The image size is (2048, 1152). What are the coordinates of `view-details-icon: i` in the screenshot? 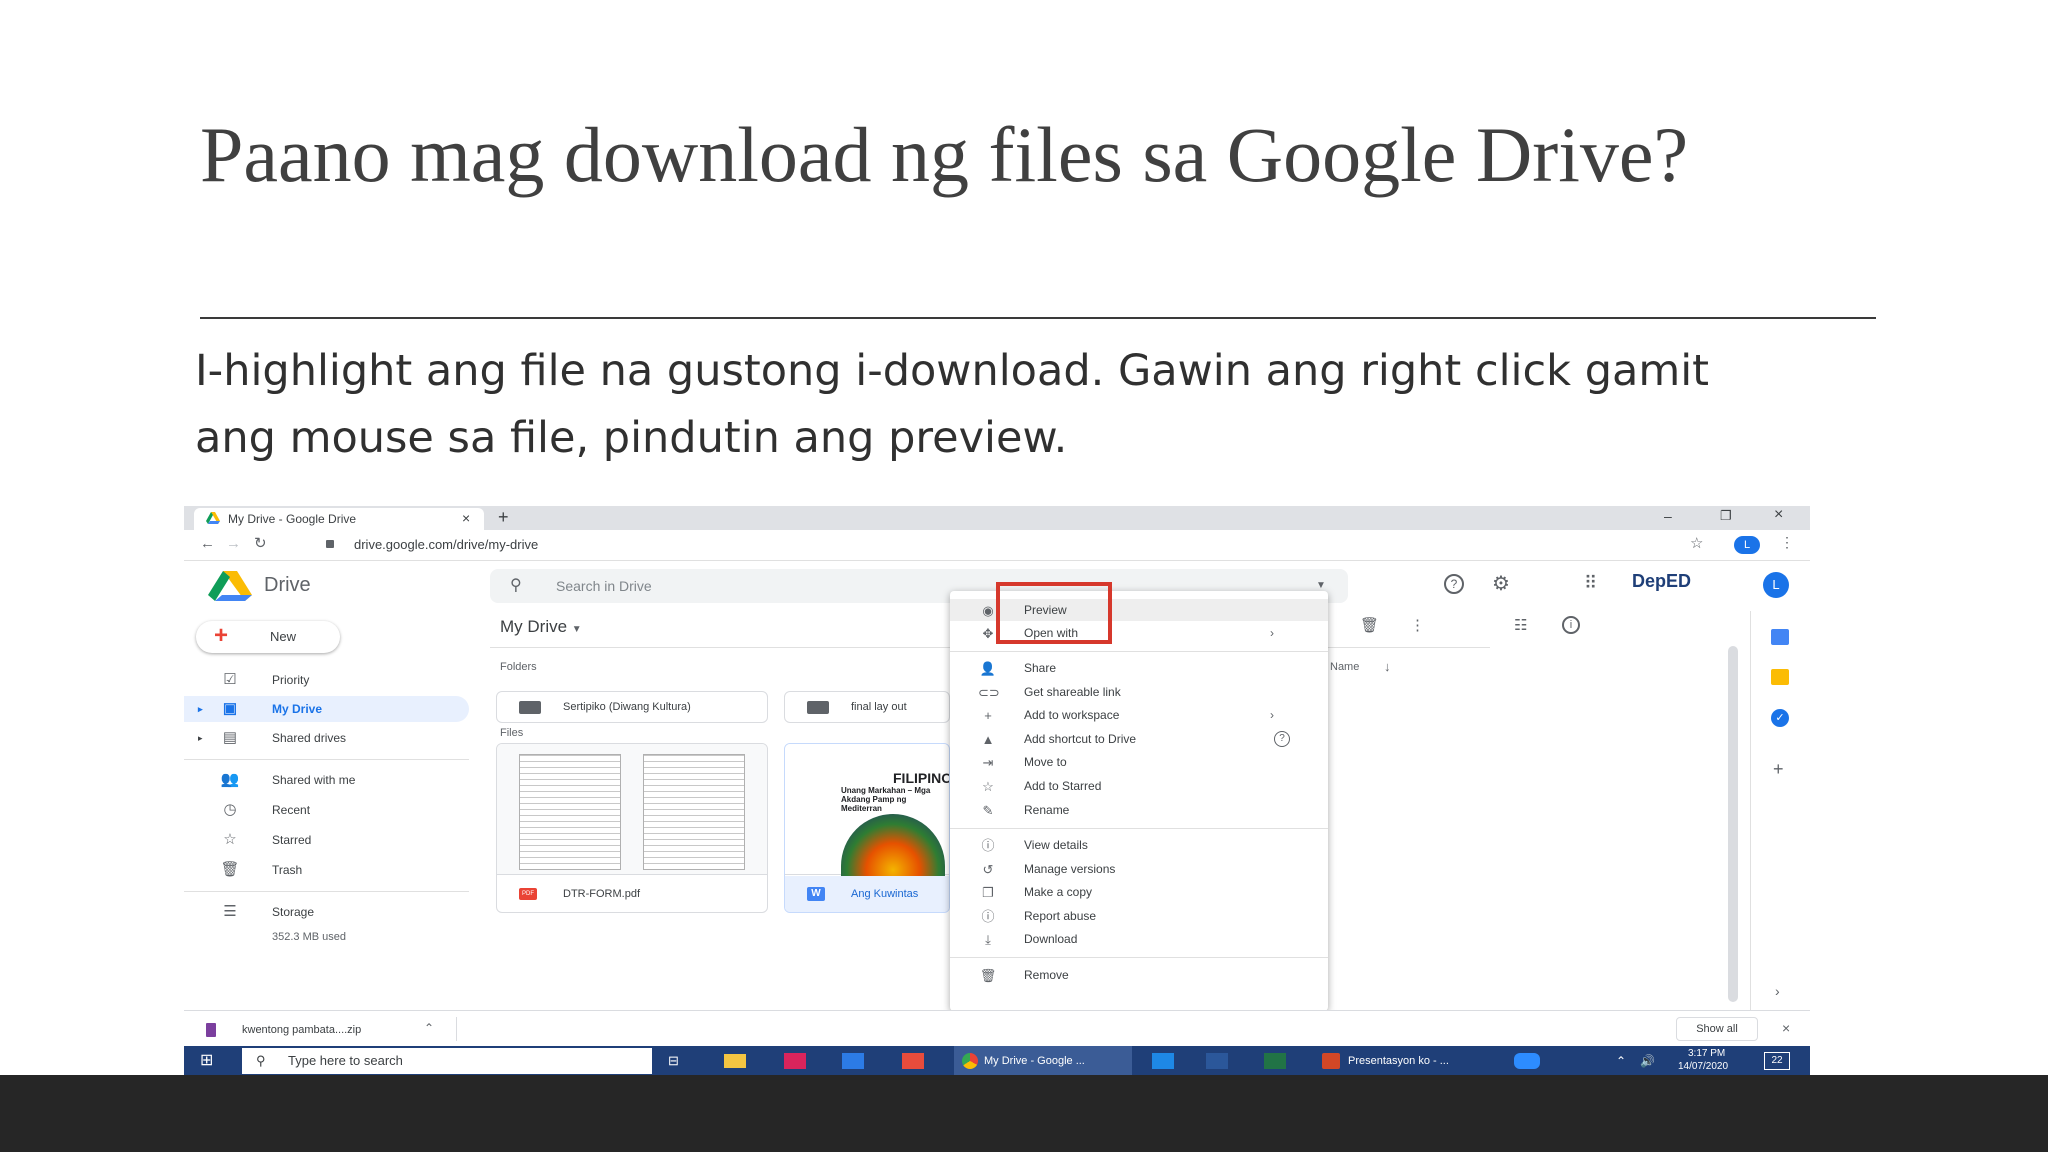 It's located at (1571, 625).